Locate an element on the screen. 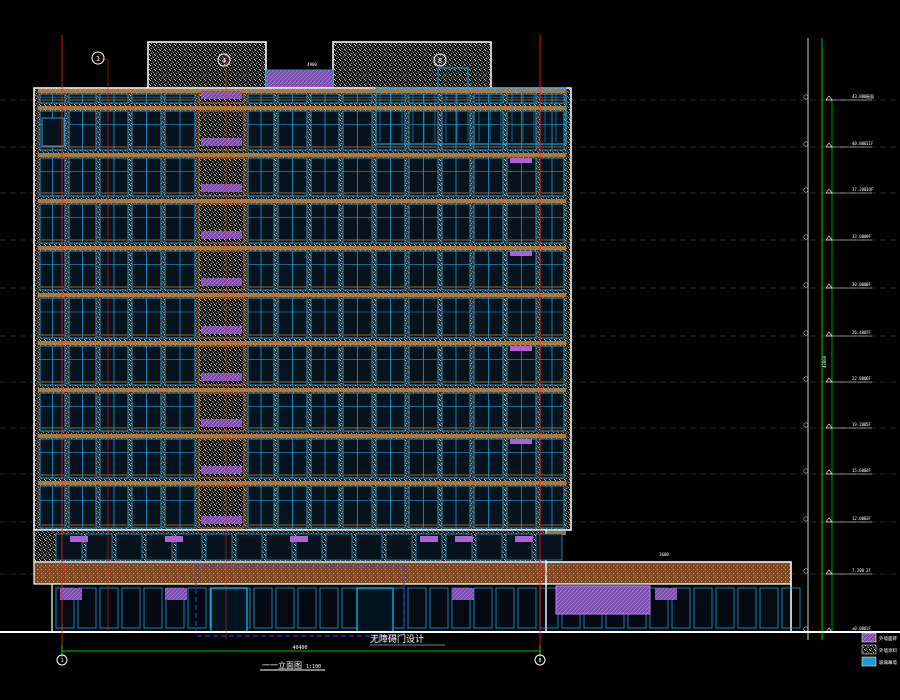 This screenshot has height=700, width=900. level-elevation: 37.200 is located at coordinates (859, 189).